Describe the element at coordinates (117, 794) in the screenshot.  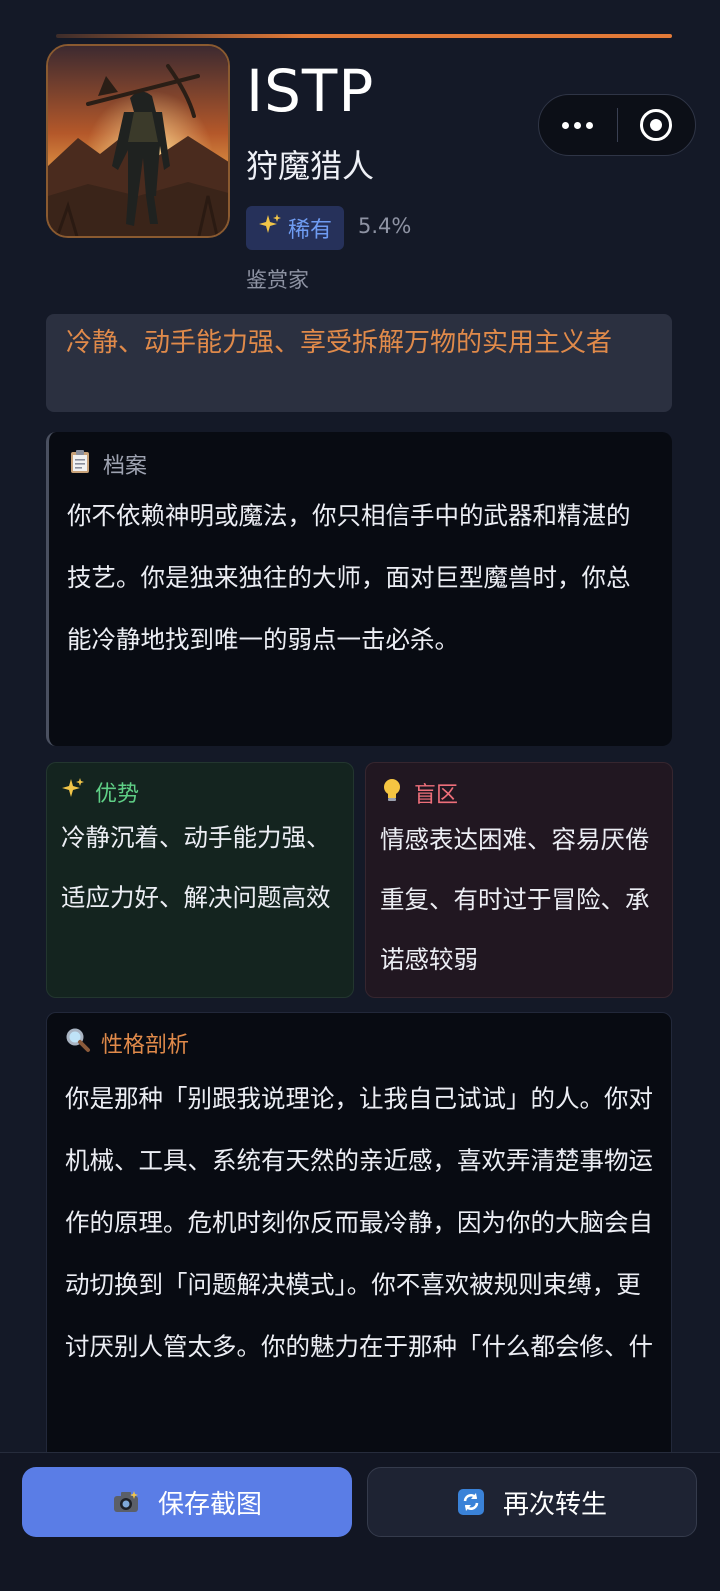
I see `strengths-title: 优势` at that location.